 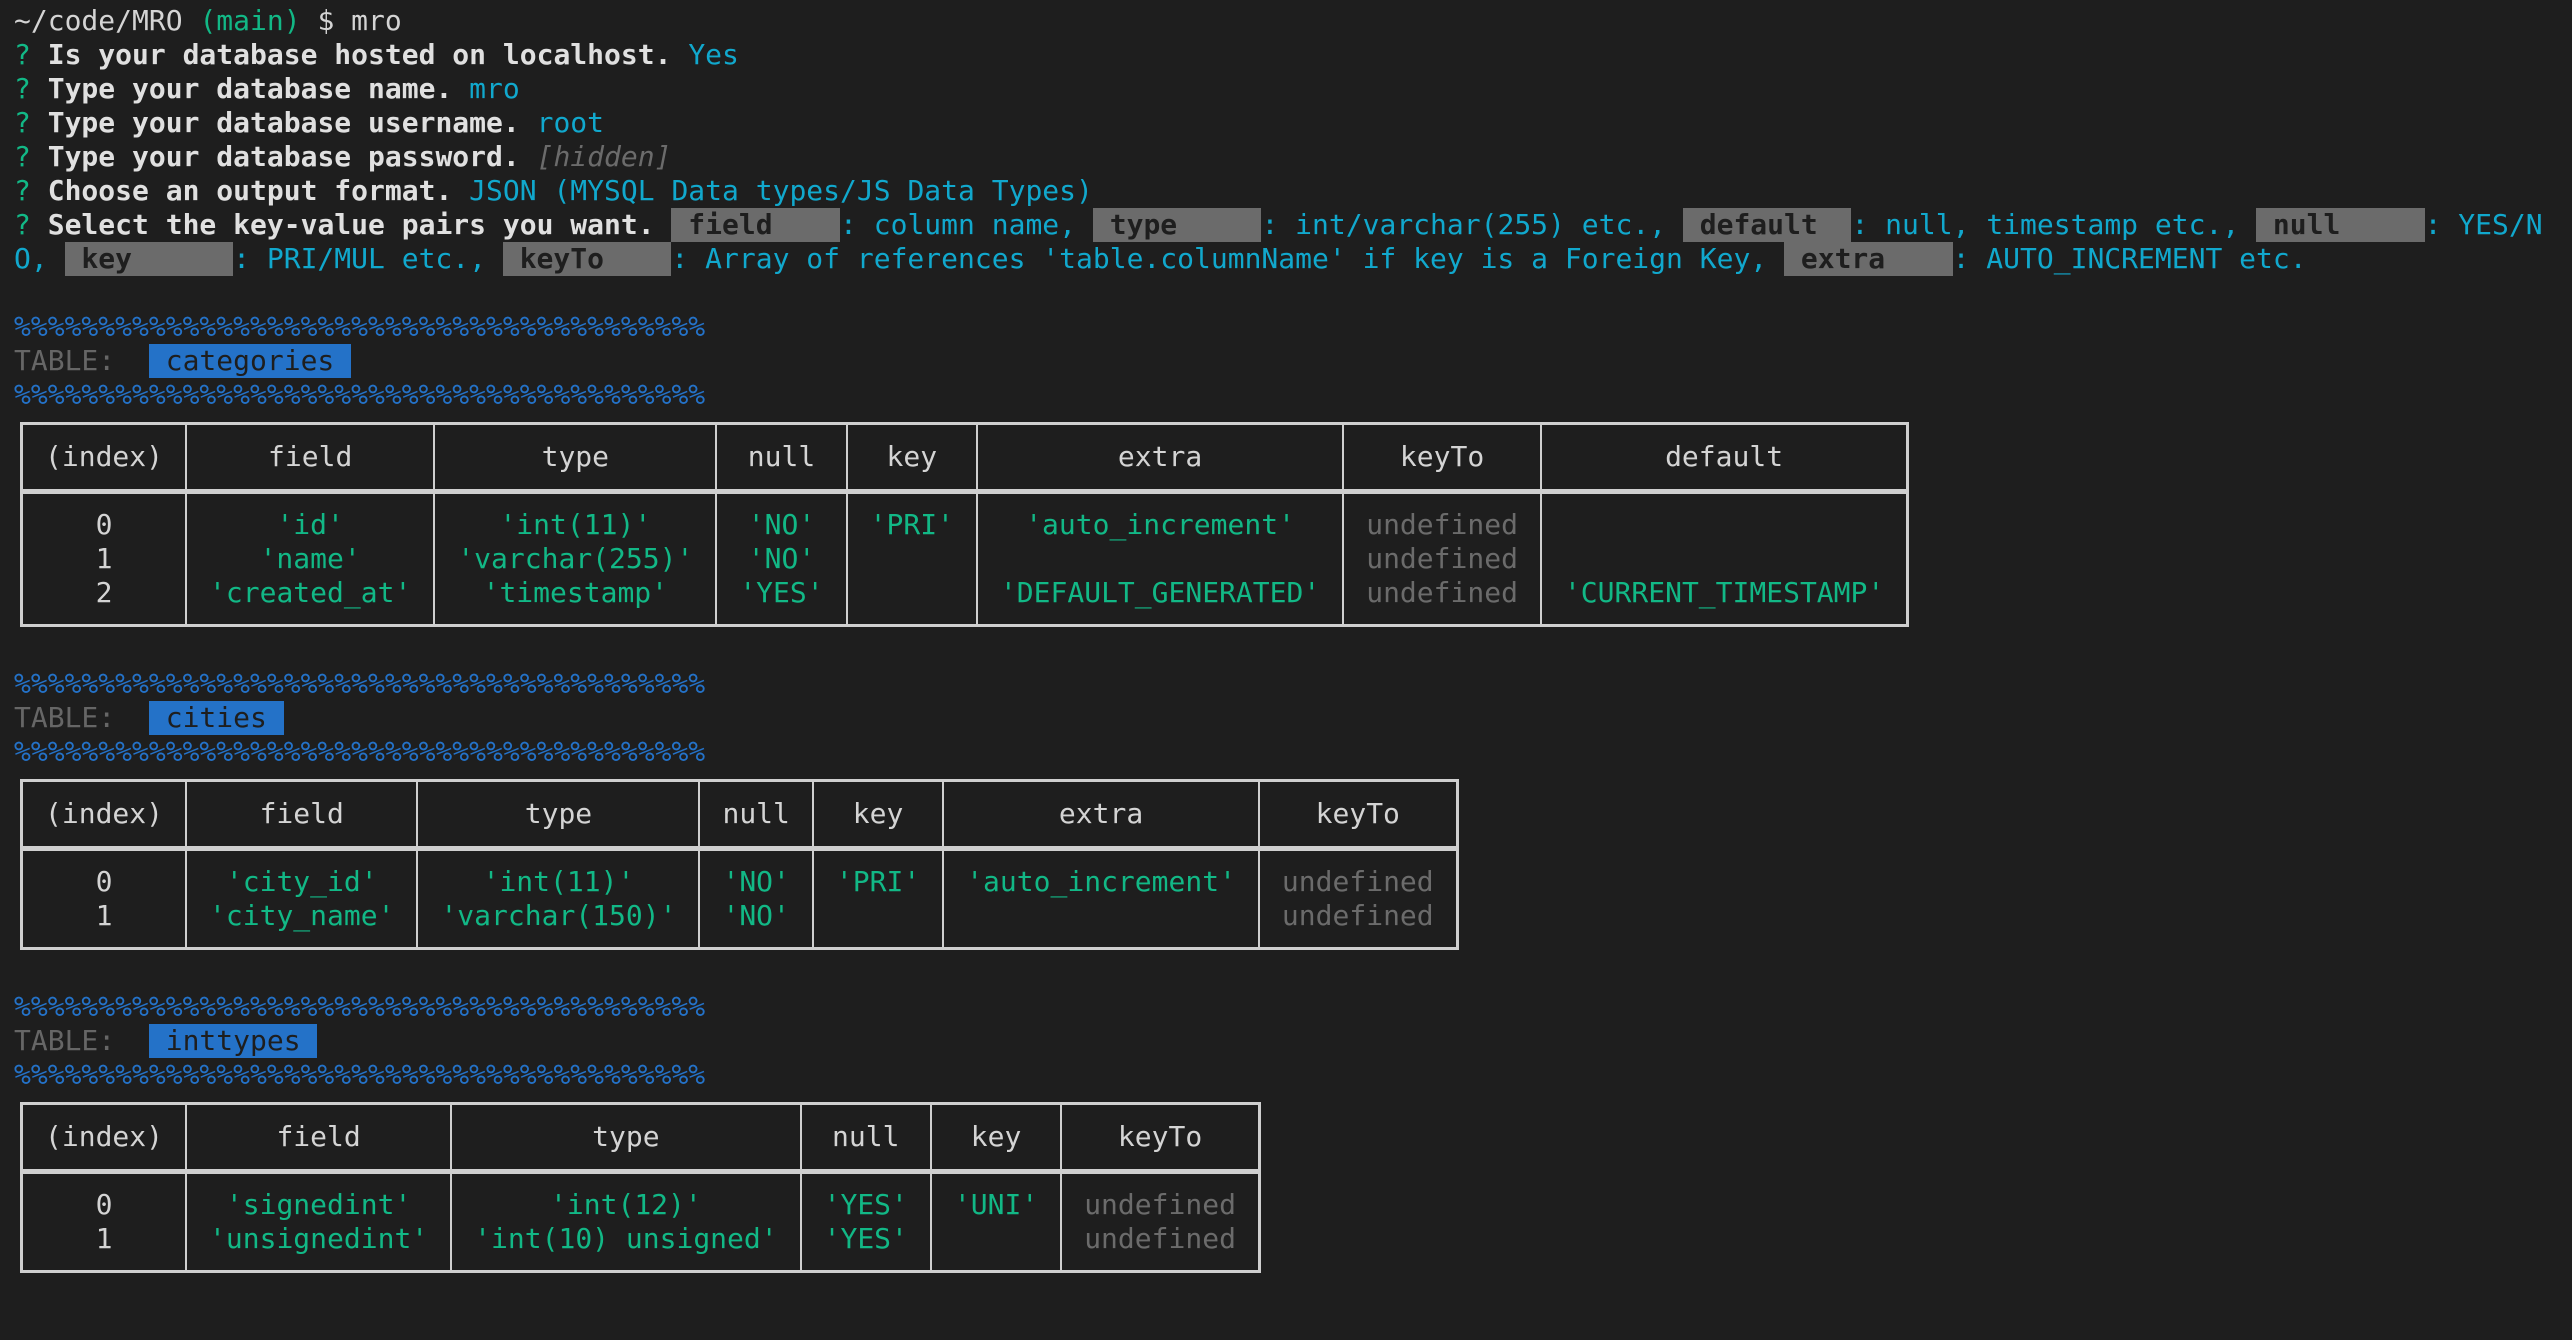 I want to click on column-cells-key: 'UNI', so click(x=996, y=1221).